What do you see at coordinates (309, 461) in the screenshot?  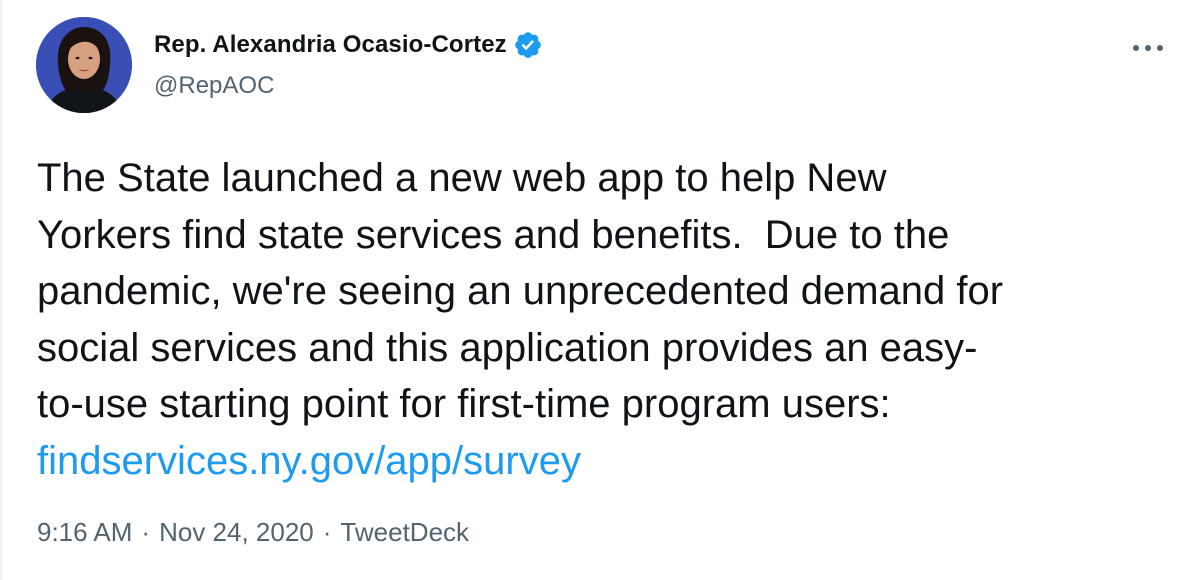 I see `tweet-link: findservices.ny.gov/app/survey` at bounding box center [309, 461].